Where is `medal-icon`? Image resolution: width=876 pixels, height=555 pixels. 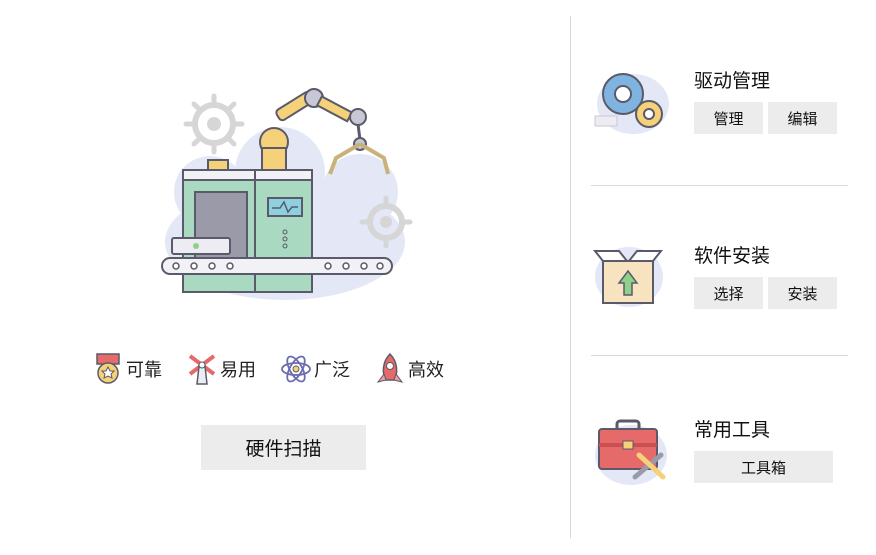
medal-icon is located at coordinates (108, 368).